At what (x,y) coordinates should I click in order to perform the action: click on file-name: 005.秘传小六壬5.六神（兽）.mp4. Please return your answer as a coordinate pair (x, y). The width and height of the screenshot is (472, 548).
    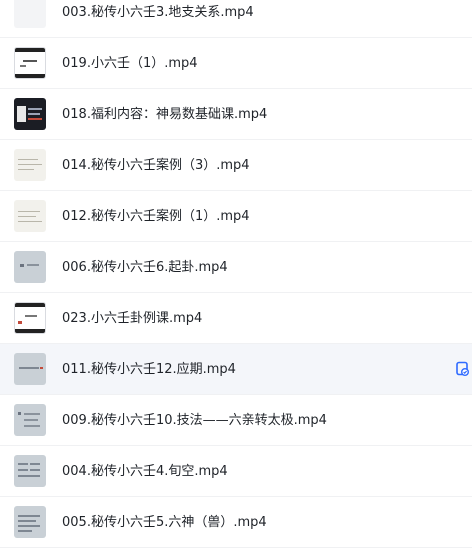
    Looking at the image, I should click on (164, 522).